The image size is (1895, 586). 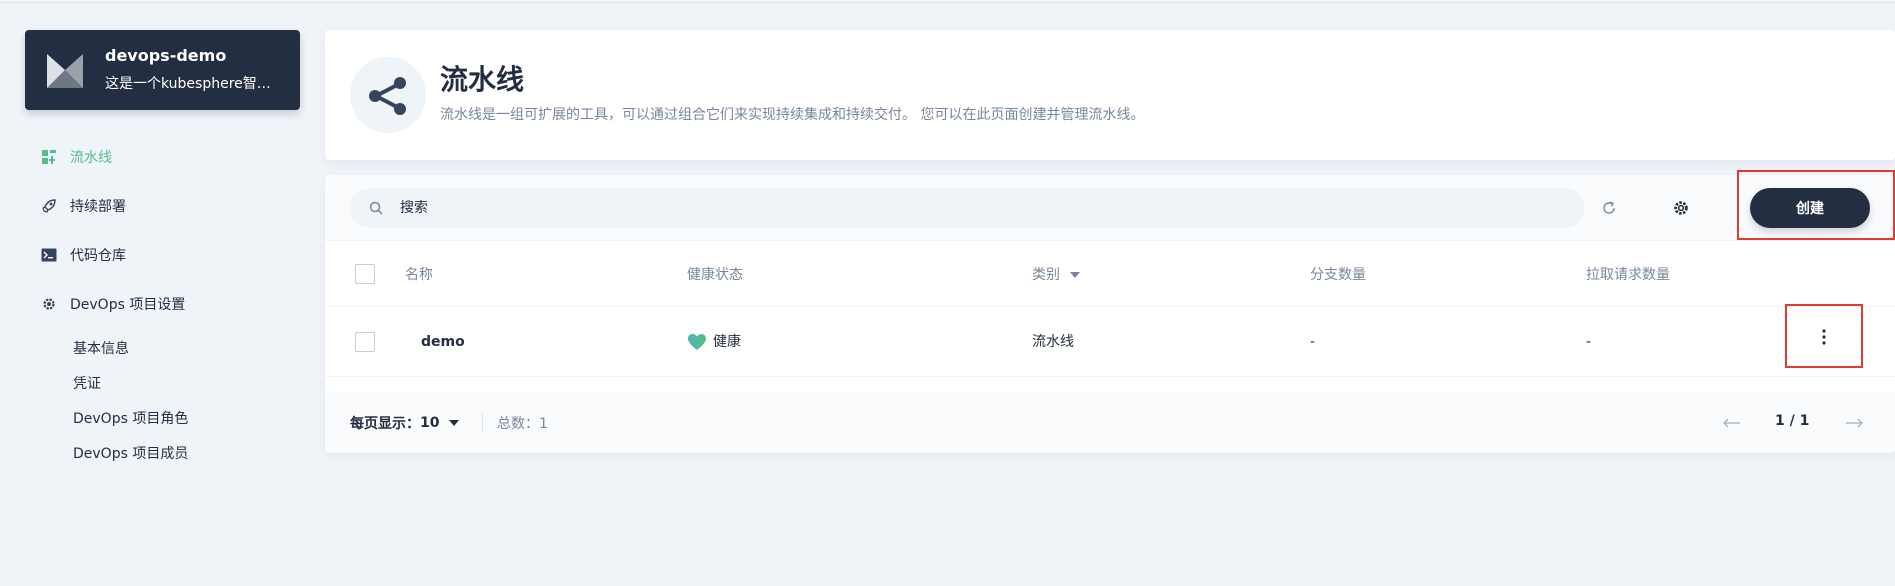 I want to click on search-icon, so click(x=376, y=208).